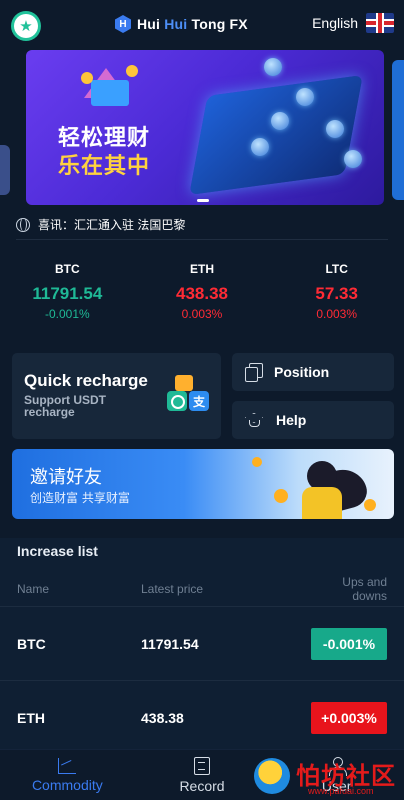  I want to click on ticker-price: 11791.54, so click(67, 293).